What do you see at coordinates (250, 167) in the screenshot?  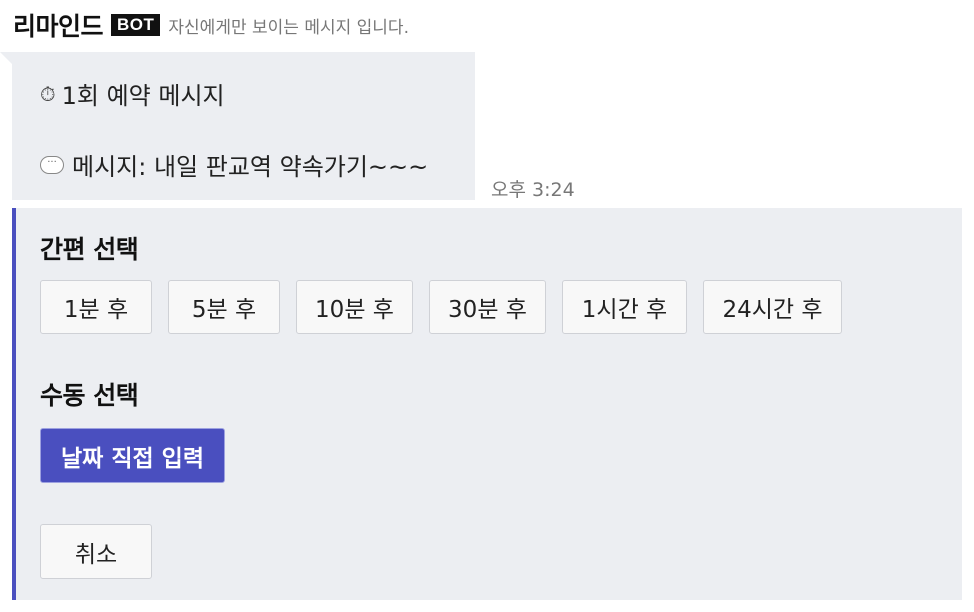 I see `message-content: 메시지: 내일 판교역 약속가기~~~` at bounding box center [250, 167].